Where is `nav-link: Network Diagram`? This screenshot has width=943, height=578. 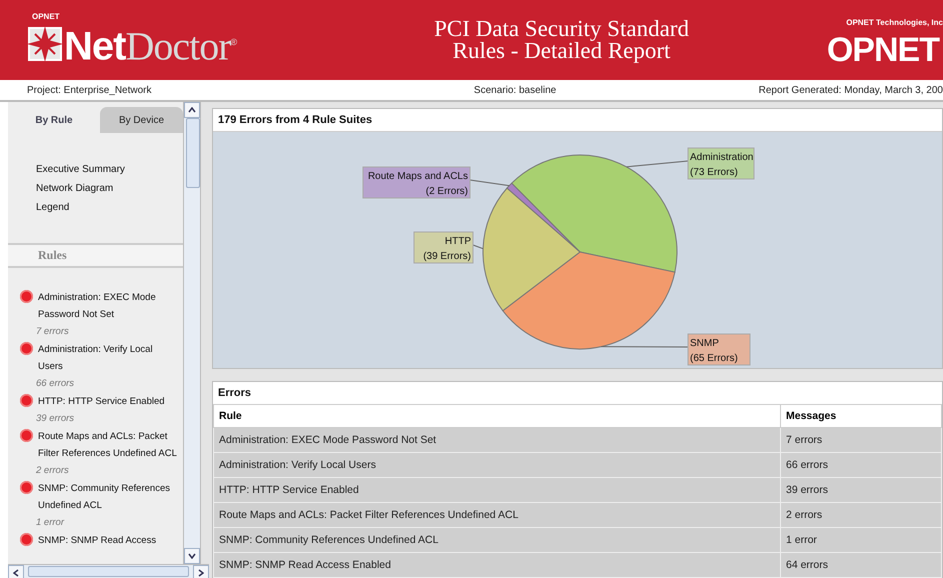 nav-link: Network Diagram is located at coordinates (109, 188).